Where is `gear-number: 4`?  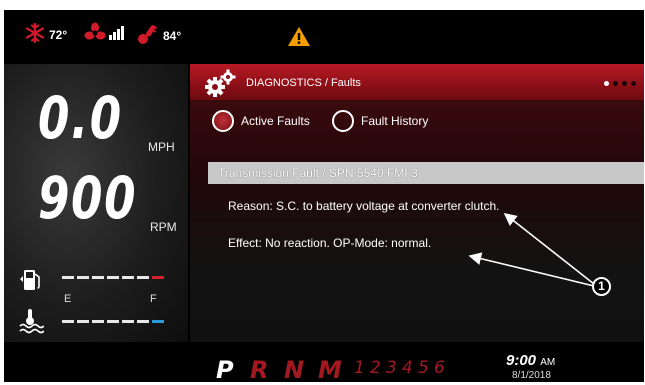
gear-number: 4 is located at coordinates (407, 368).